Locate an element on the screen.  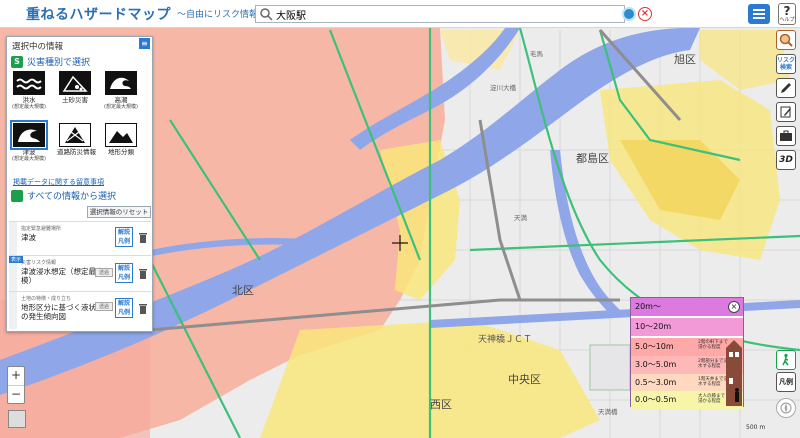
compass-button is located at coordinates (786, 408).